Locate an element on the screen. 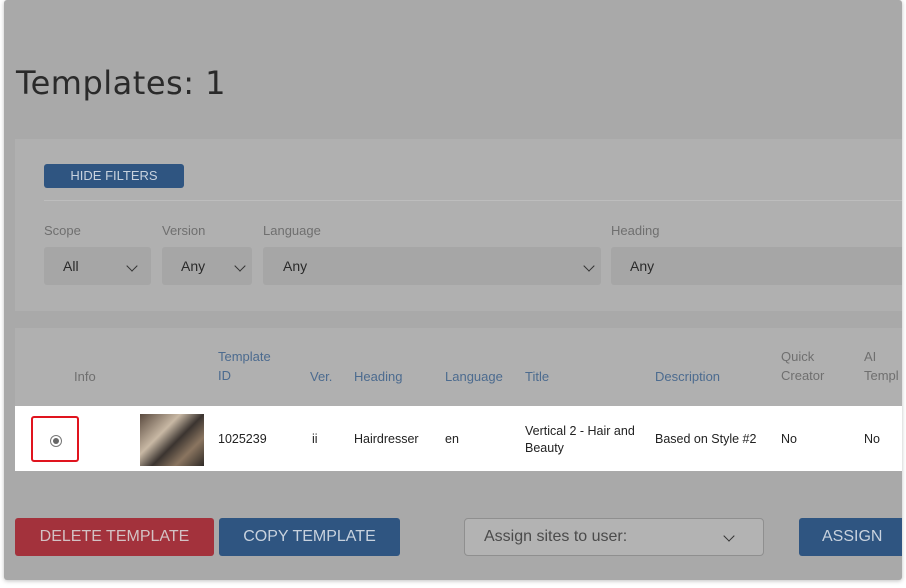 This screenshot has width=906, height=588. version-value: Any is located at coordinates (193, 266).